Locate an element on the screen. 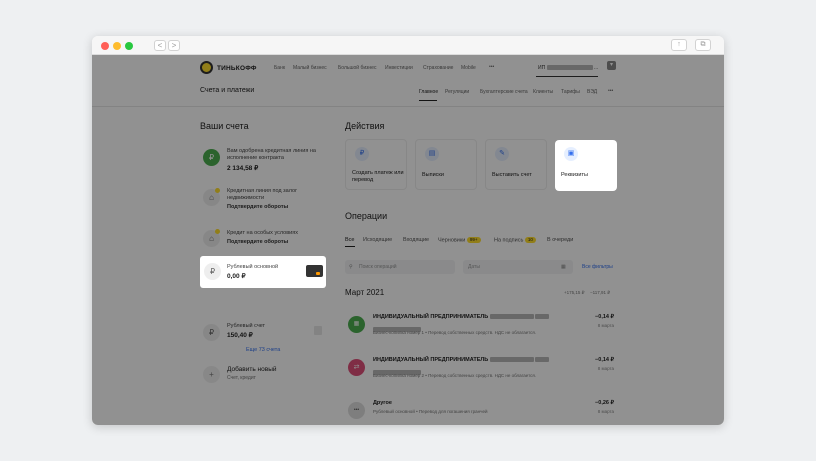 This screenshot has height=461, width=816. back-button: < is located at coordinates (160, 45).